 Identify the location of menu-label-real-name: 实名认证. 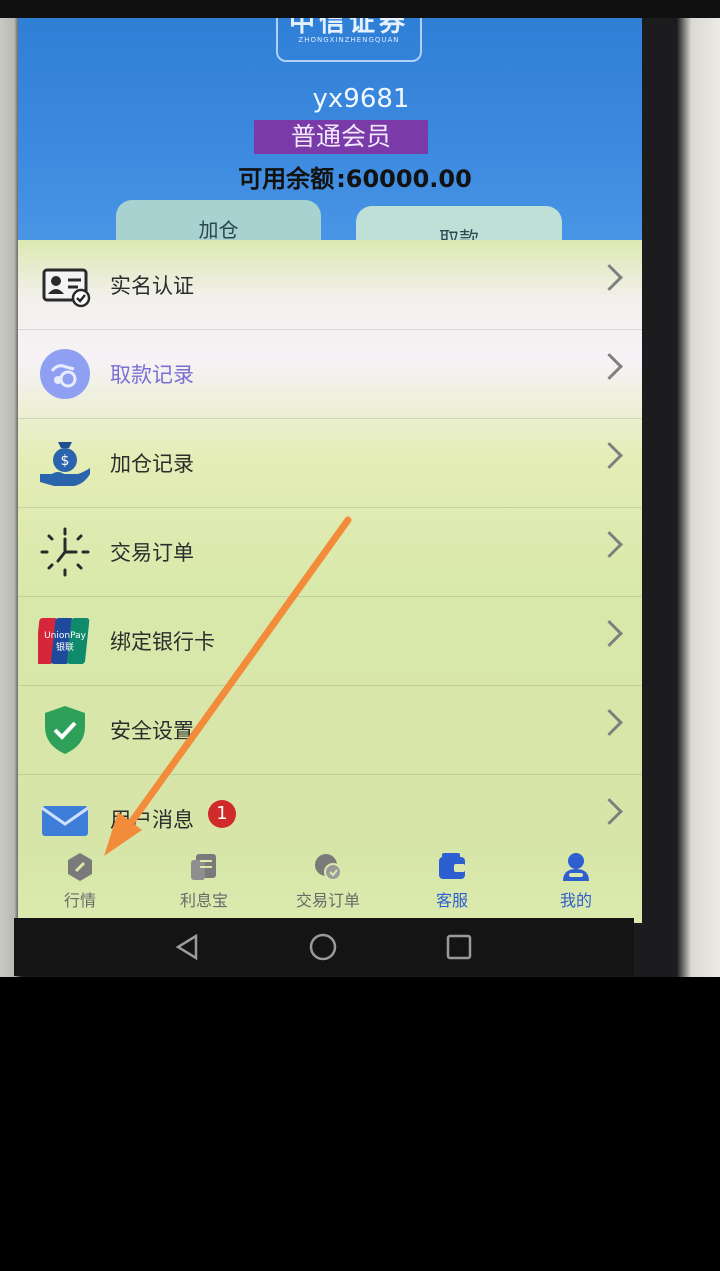
(152, 286).